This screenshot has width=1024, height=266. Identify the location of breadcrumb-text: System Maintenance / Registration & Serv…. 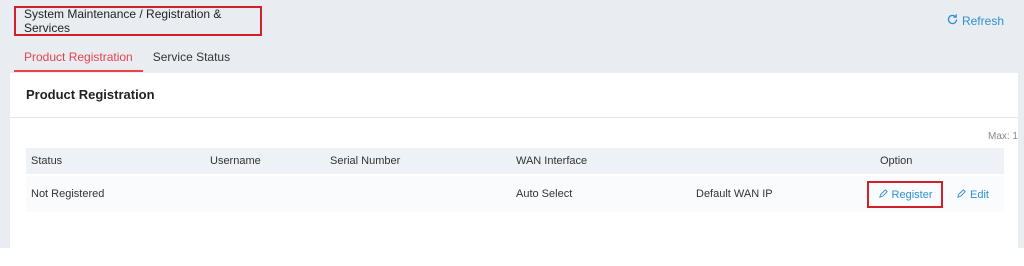
(123, 21).